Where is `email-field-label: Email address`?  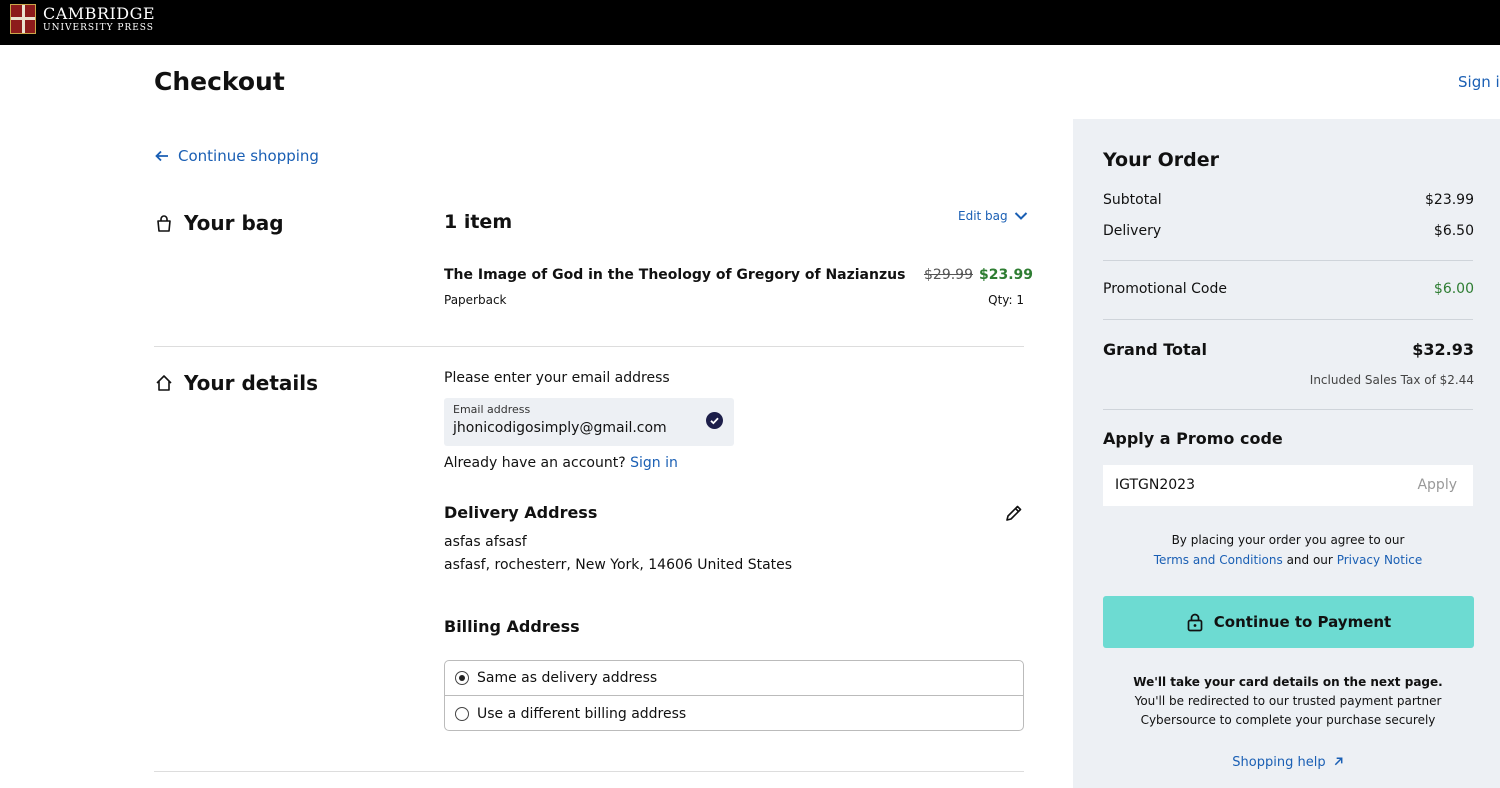
email-field-label: Email address is located at coordinates (492, 409).